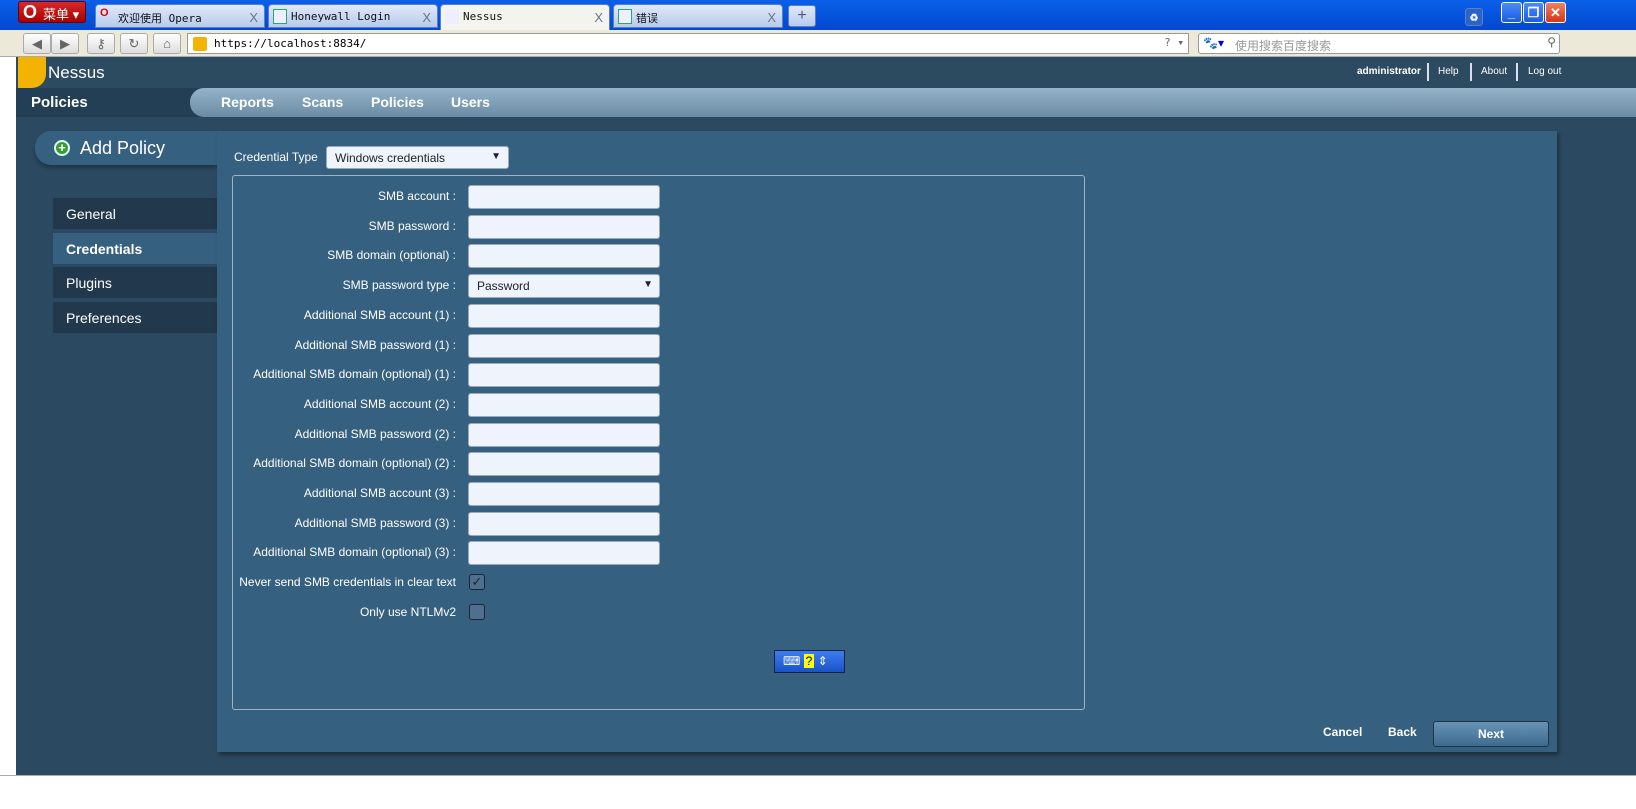 The image size is (1636, 809). What do you see at coordinates (59, 102) in the screenshot?
I see `current-section-title: Policies` at bounding box center [59, 102].